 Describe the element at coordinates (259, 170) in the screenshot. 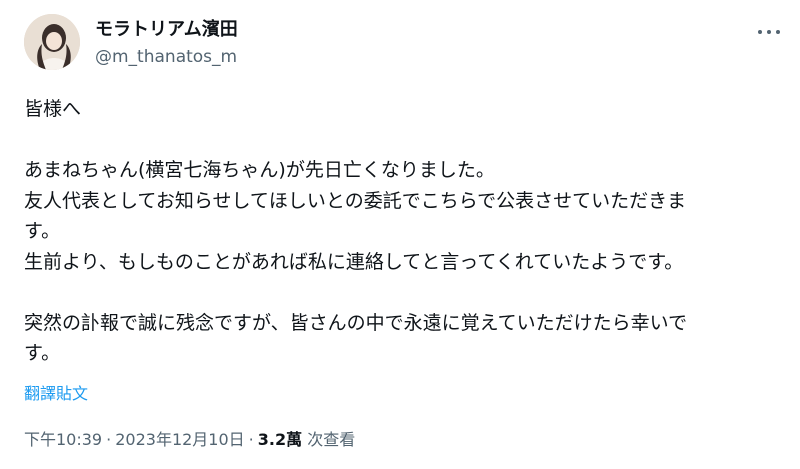

I see `tweet-line: あまねちゃん(横宮七海ちゃん)が先日亡くなりました。` at that location.